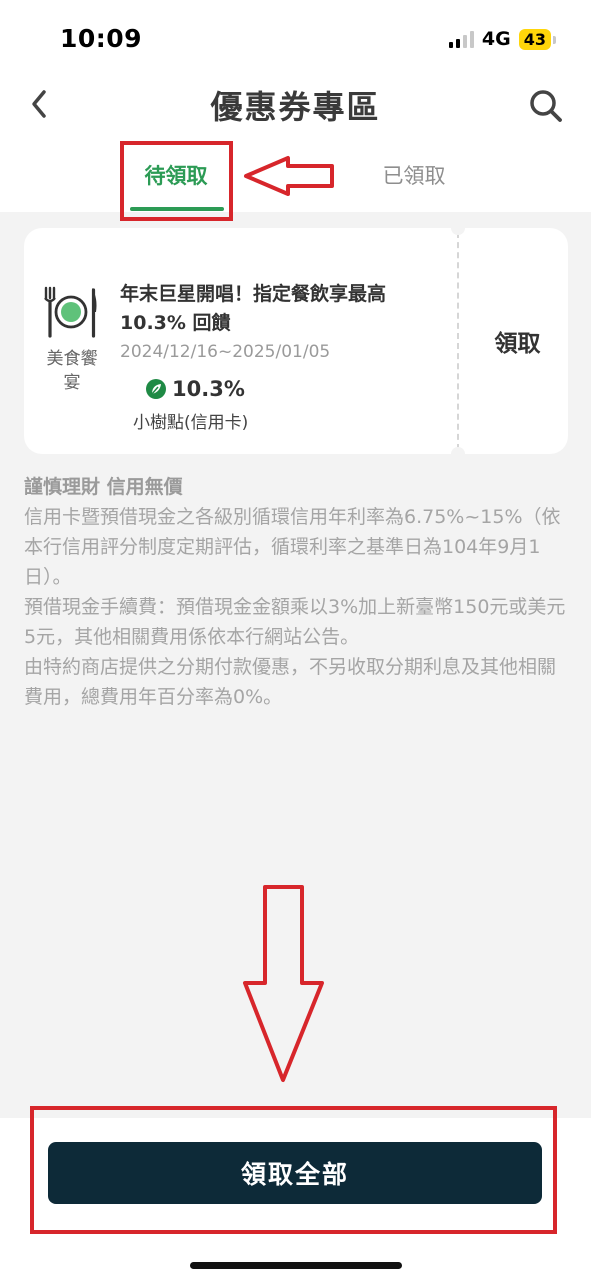  Describe the element at coordinates (458, 341) in the screenshot. I see `coupon-divider` at that location.